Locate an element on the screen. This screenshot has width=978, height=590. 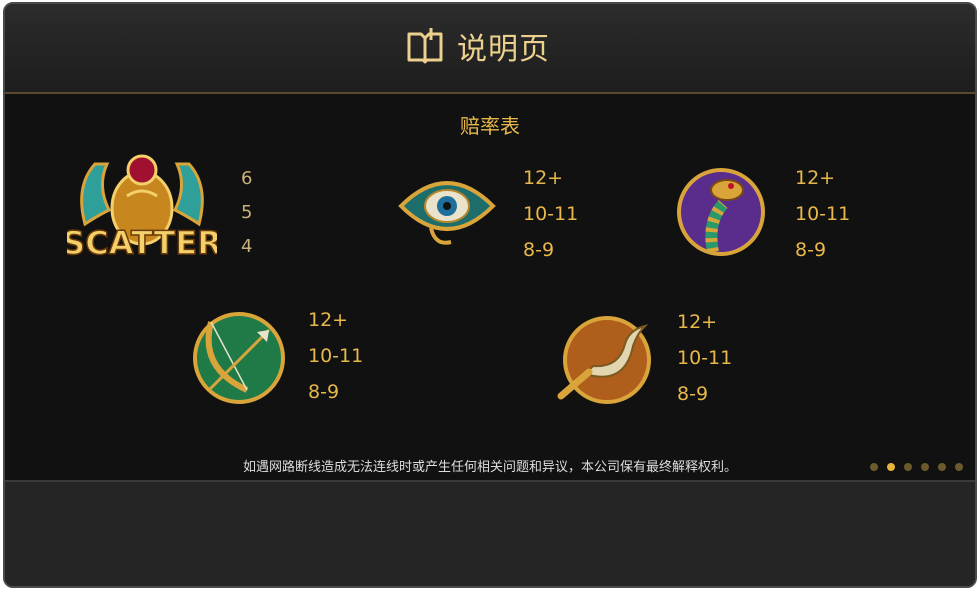
eye-pay-10-11: 10-11 is located at coordinates (551, 214).